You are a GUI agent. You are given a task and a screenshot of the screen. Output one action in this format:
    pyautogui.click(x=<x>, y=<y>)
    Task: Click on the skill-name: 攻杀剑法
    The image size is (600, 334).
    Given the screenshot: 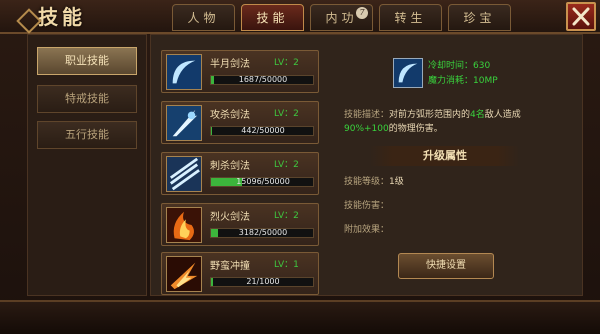 What is the action you would take?
    pyautogui.click(x=230, y=115)
    